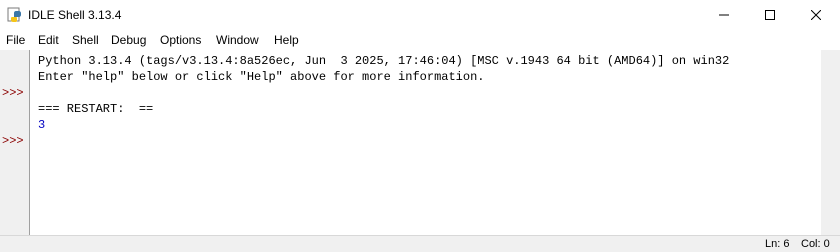  What do you see at coordinates (237, 40) in the screenshot?
I see `menu-window: Window` at bounding box center [237, 40].